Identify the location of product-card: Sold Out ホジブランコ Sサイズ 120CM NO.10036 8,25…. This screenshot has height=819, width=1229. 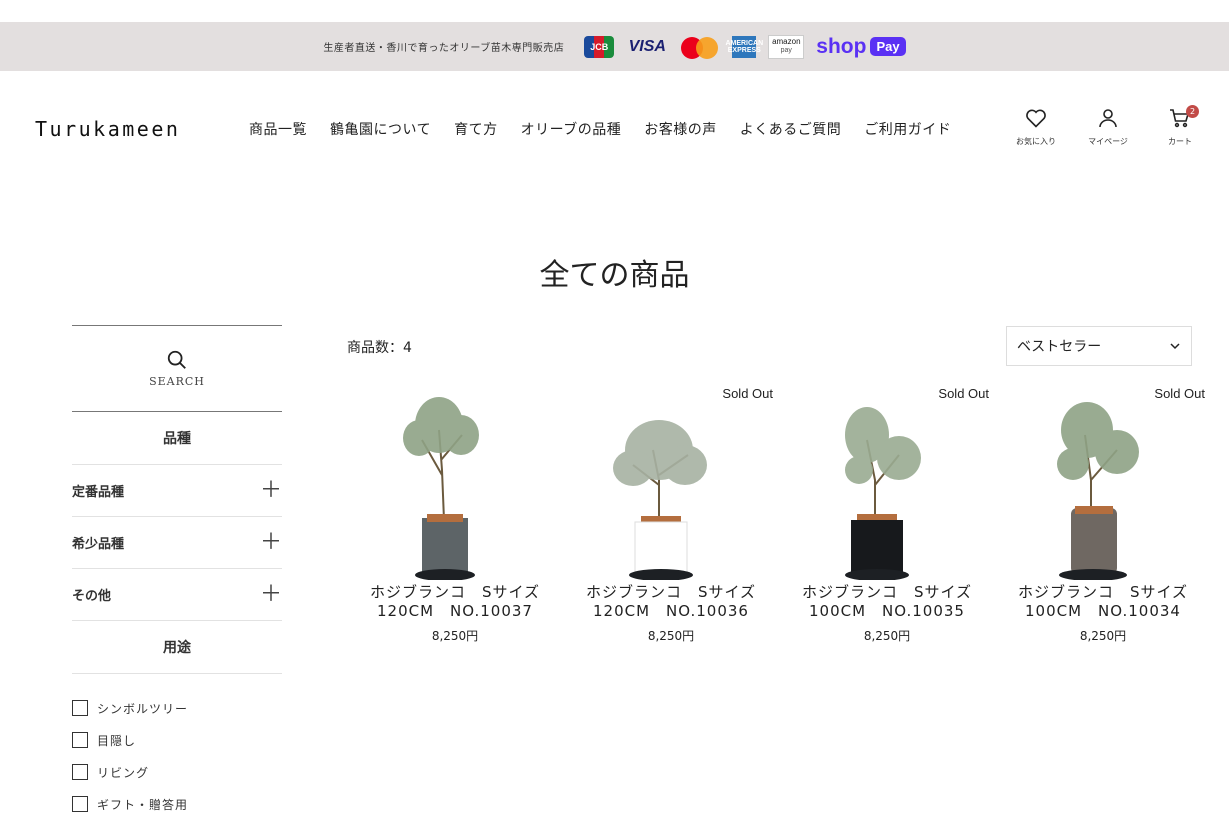
(671, 512).